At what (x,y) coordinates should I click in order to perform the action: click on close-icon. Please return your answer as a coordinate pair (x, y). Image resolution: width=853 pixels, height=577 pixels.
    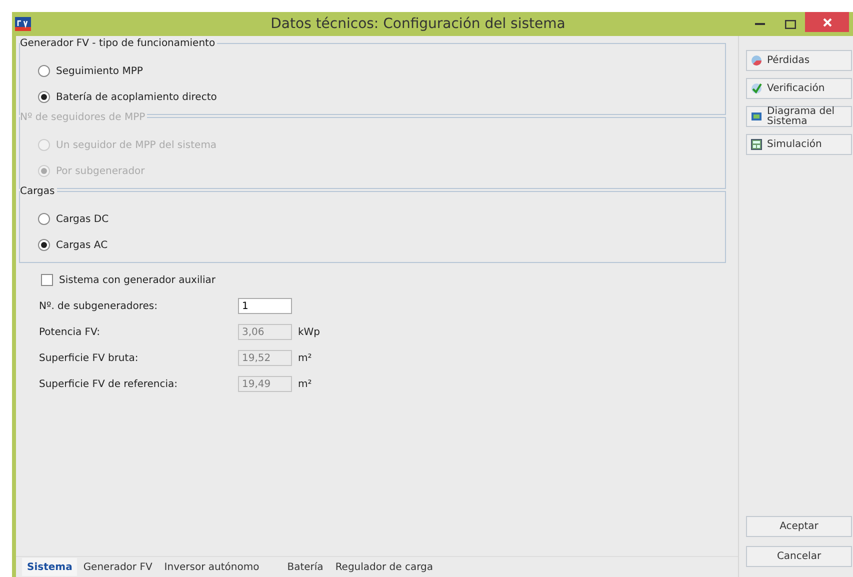
    Looking at the image, I should click on (827, 22).